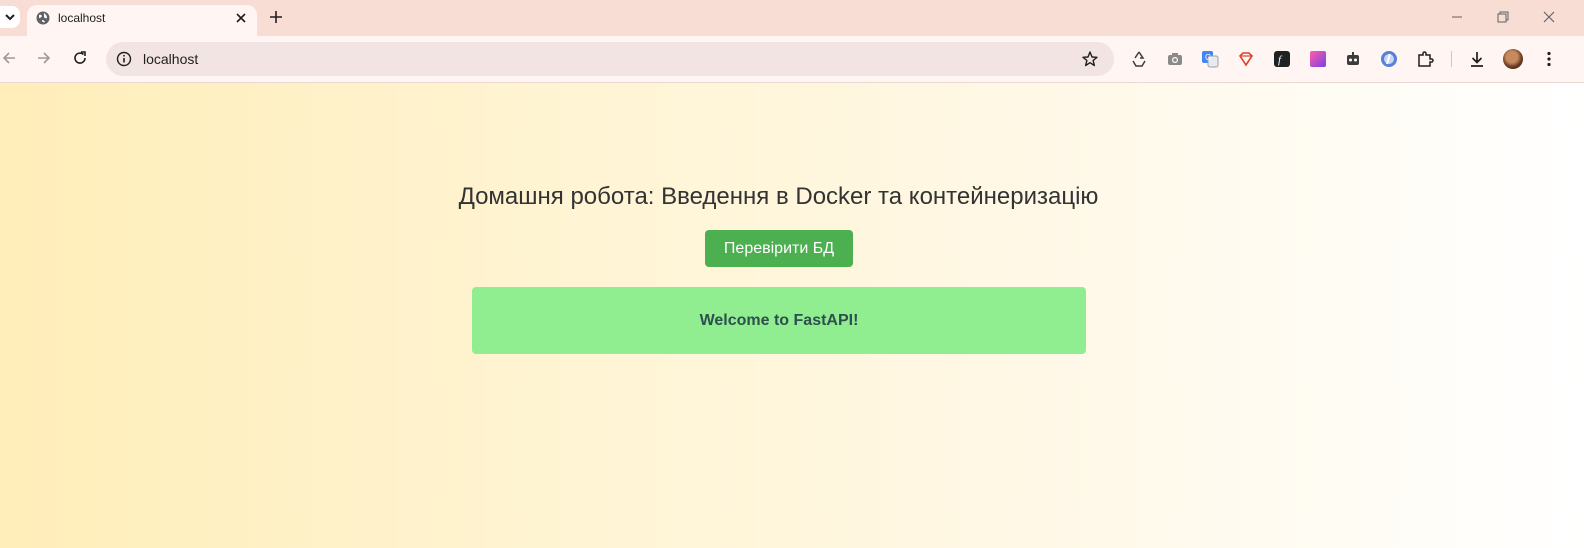 The width and height of the screenshot is (1584, 548). I want to click on disc-icon, so click(1389, 59).